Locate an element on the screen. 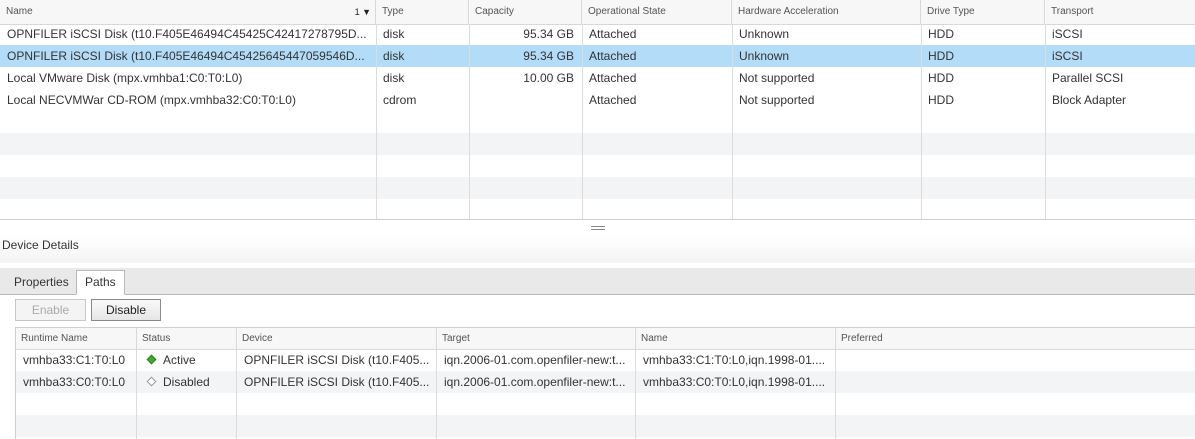  column-header-preferred: Preferred is located at coordinates (1015, 338).